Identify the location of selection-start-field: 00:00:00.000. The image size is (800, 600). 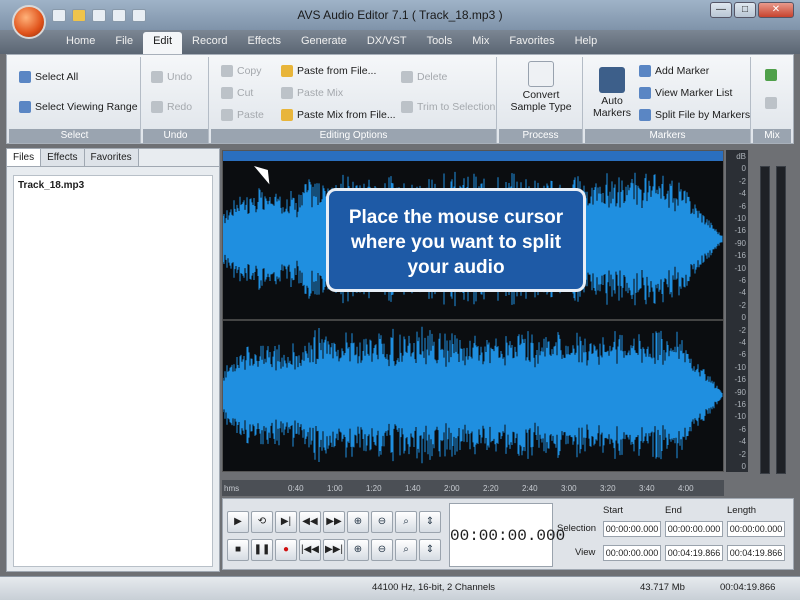
(632, 529).